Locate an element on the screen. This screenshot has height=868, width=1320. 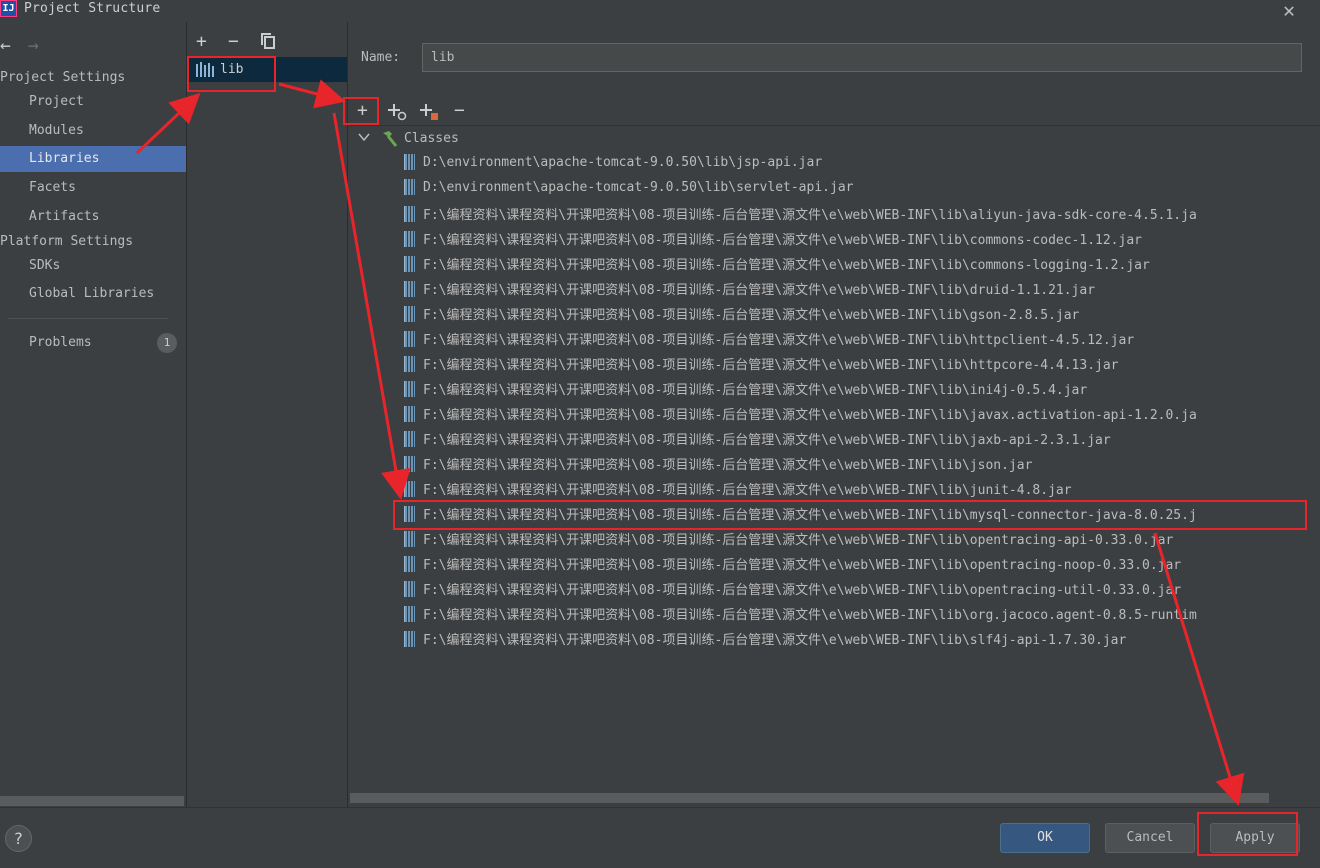
close-button: ✕ is located at coordinates (1289, 11).